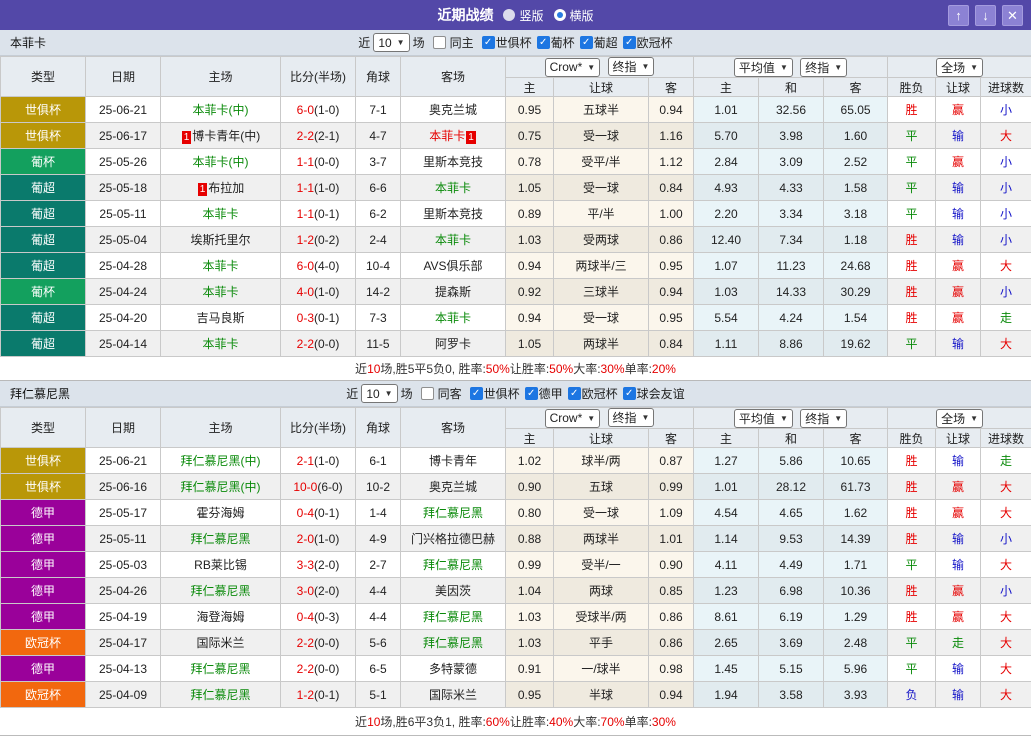  Describe the element at coordinates (958, 266) in the screenshot. I see `cover: 赢` at that location.